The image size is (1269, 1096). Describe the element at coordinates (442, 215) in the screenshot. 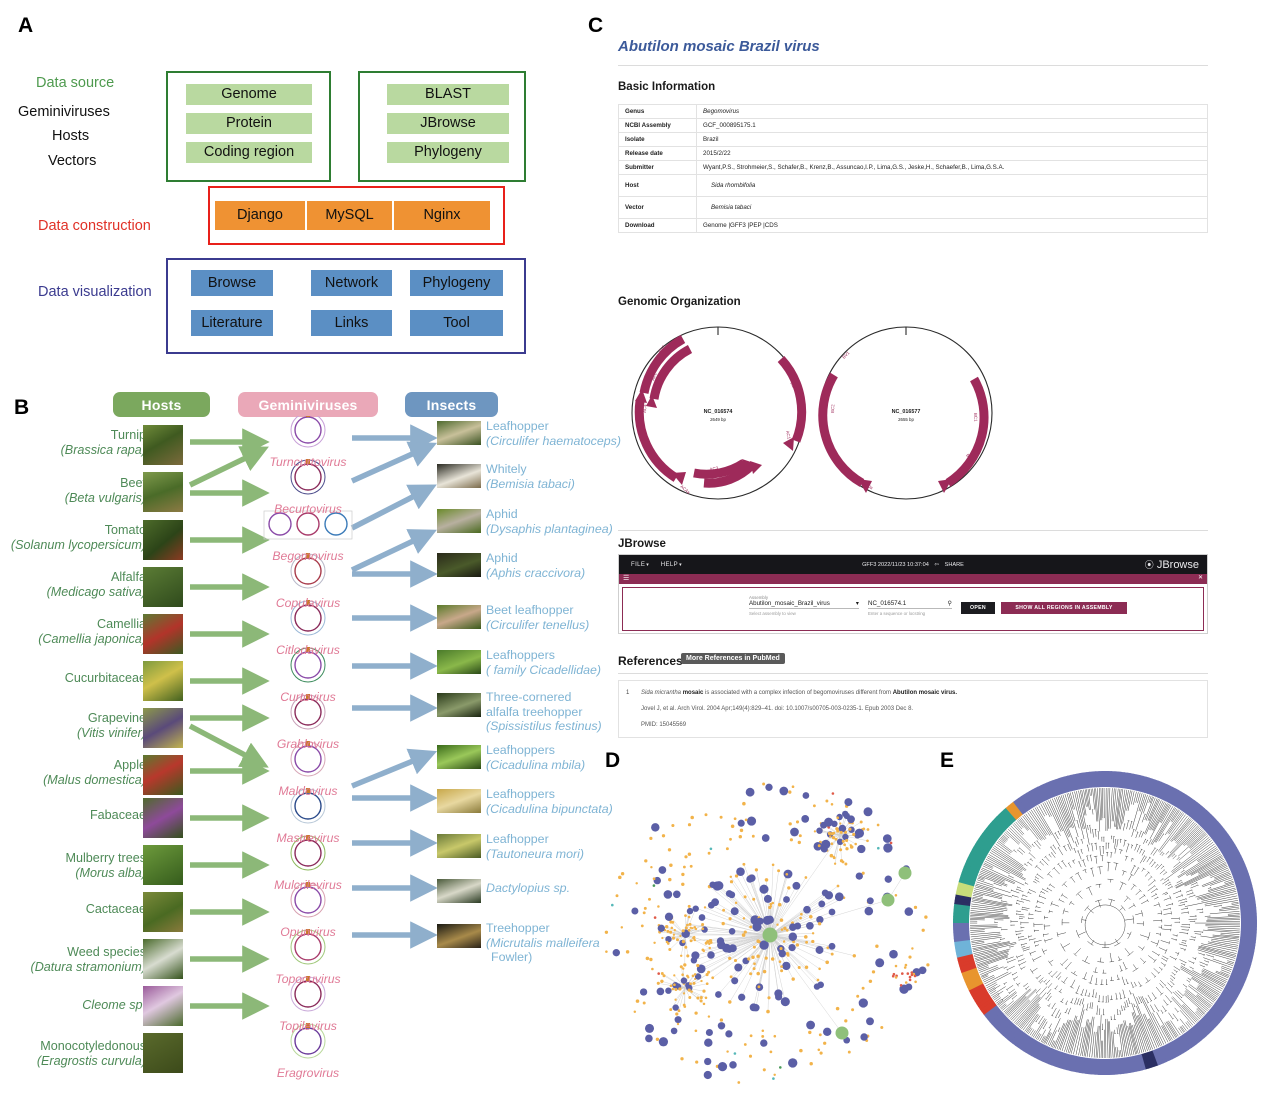

I see `chip-nginx: Nginx` at that location.